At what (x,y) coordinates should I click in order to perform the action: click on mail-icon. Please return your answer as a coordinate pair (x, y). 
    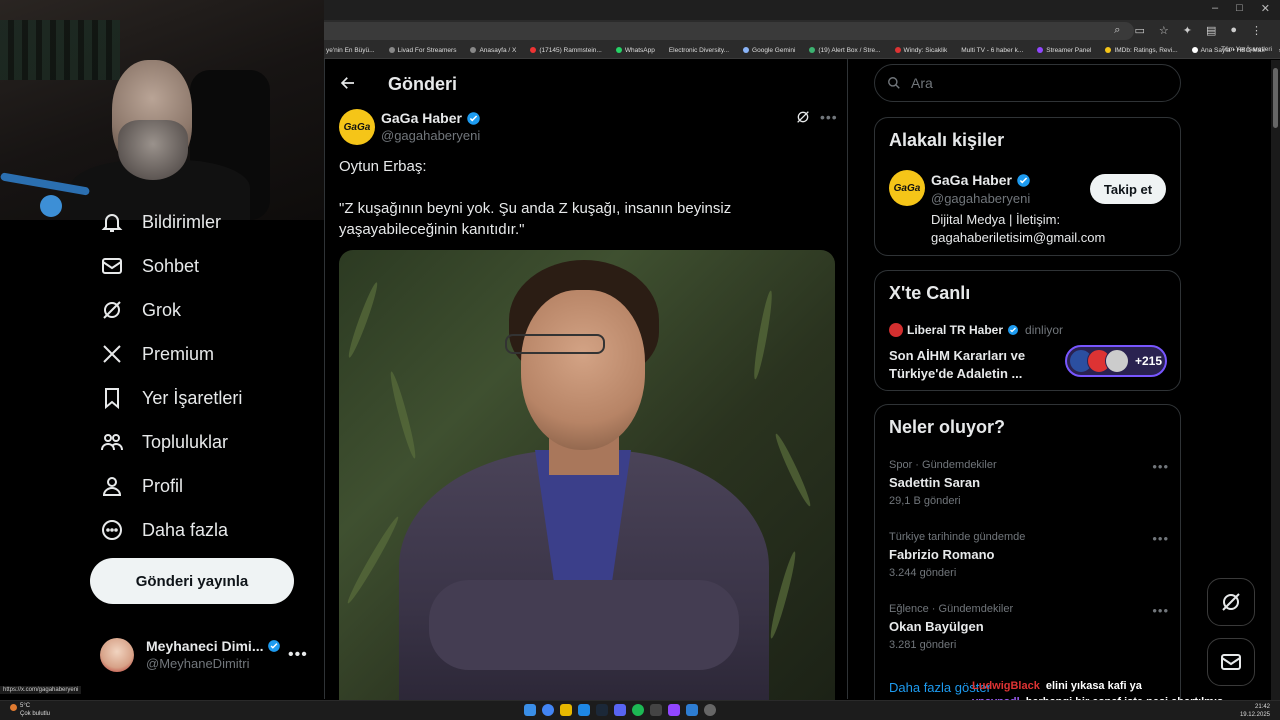
    Looking at the image, I should click on (112, 266).